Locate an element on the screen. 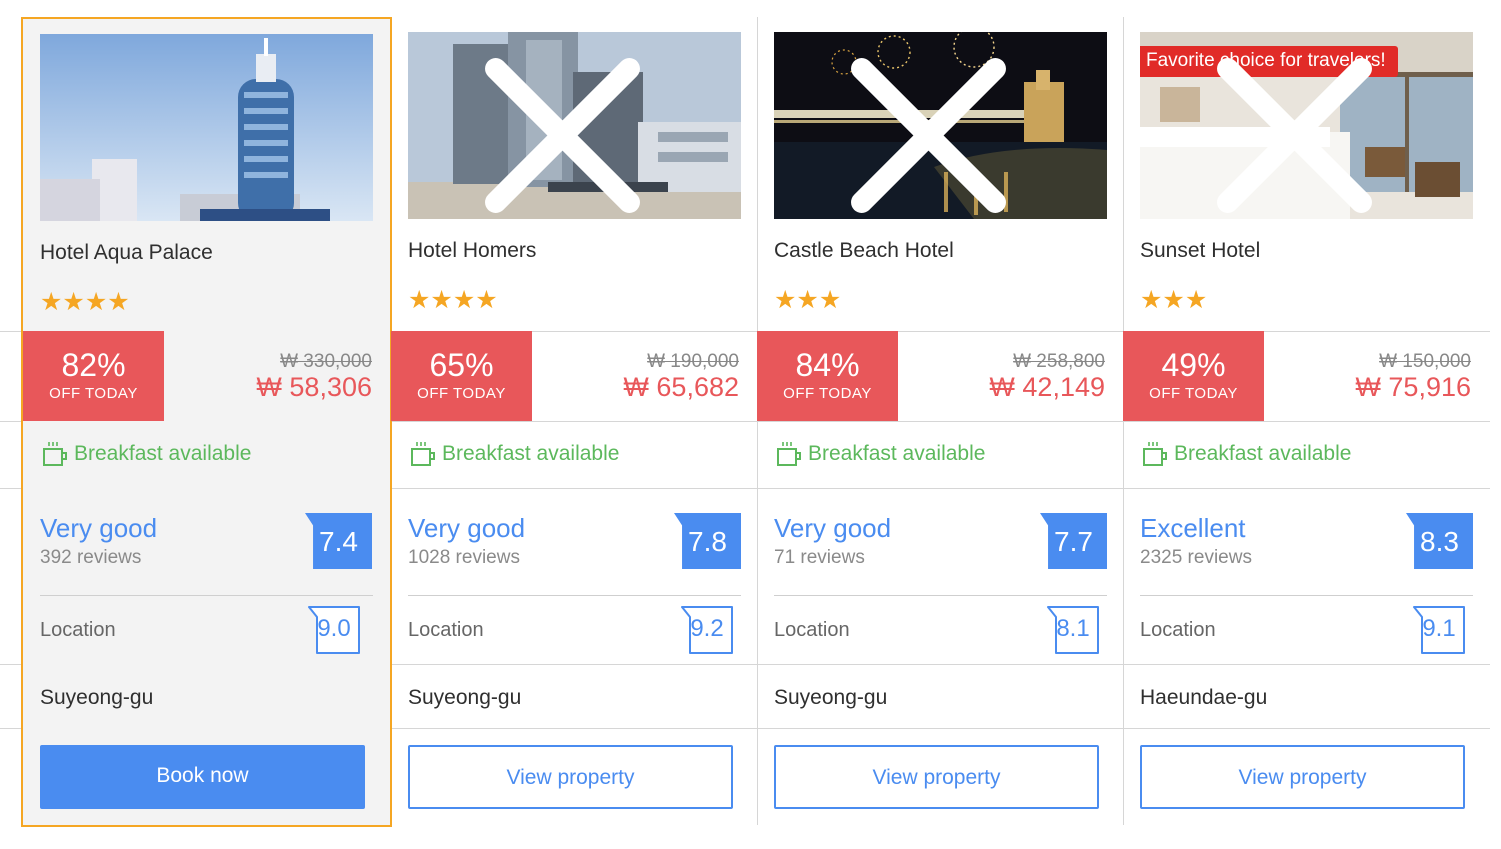 The height and width of the screenshot is (849, 1501). location-score-value: 9.0 is located at coordinates (334, 628).